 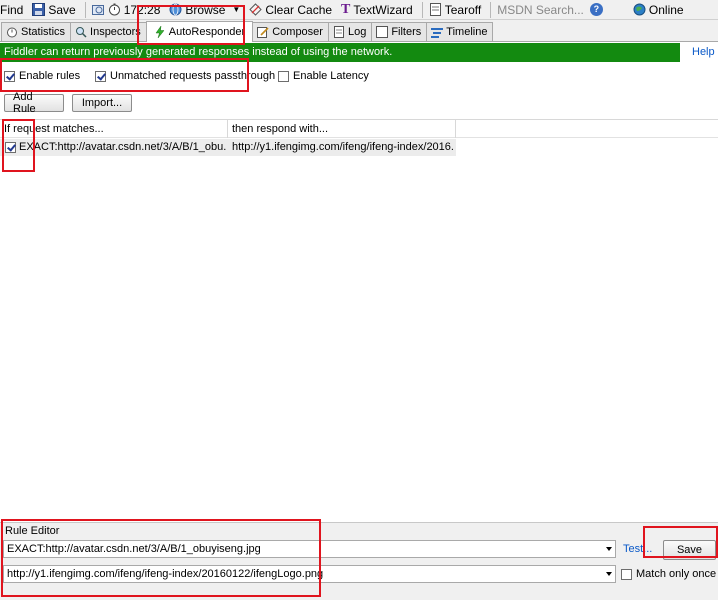 I want to click on browse-button: Browse ▼, so click(x=204, y=10).